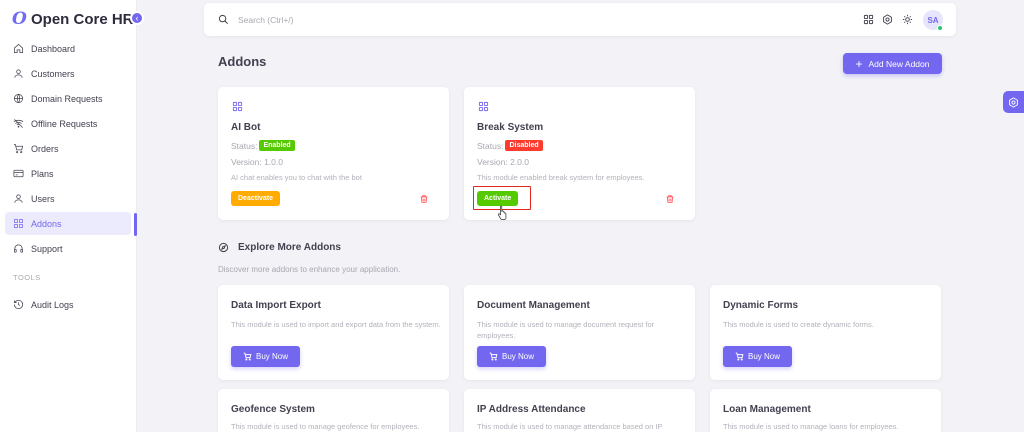 This screenshot has height=432, width=1024. I want to click on addon-description: AI chat enables you to chat with the bot, so click(296, 177).